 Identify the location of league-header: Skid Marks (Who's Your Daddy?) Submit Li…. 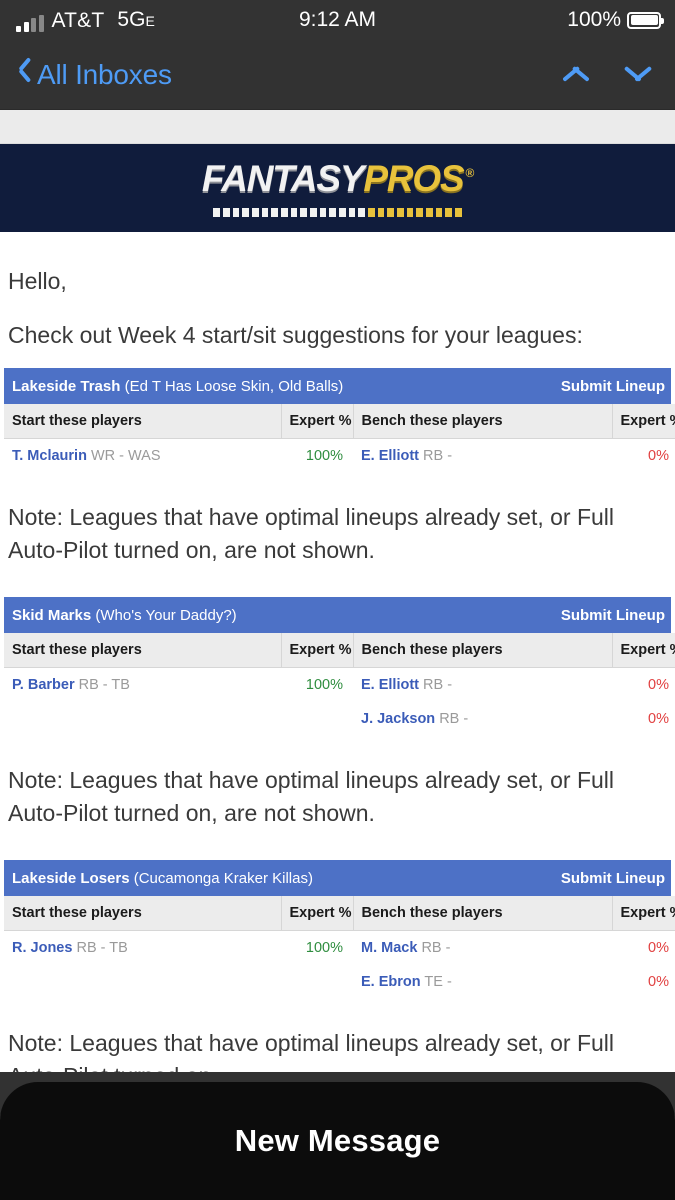
(337, 615).